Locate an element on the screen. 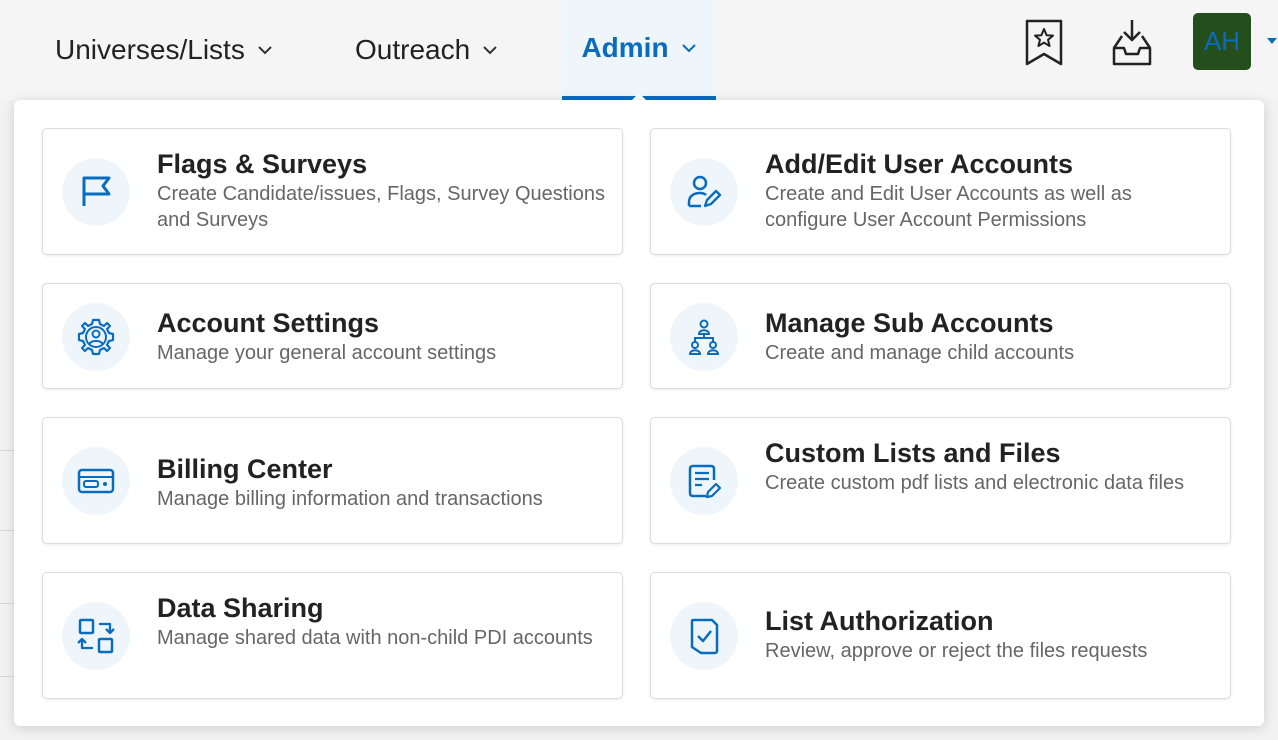  flag-icon-circle is located at coordinates (96, 192).